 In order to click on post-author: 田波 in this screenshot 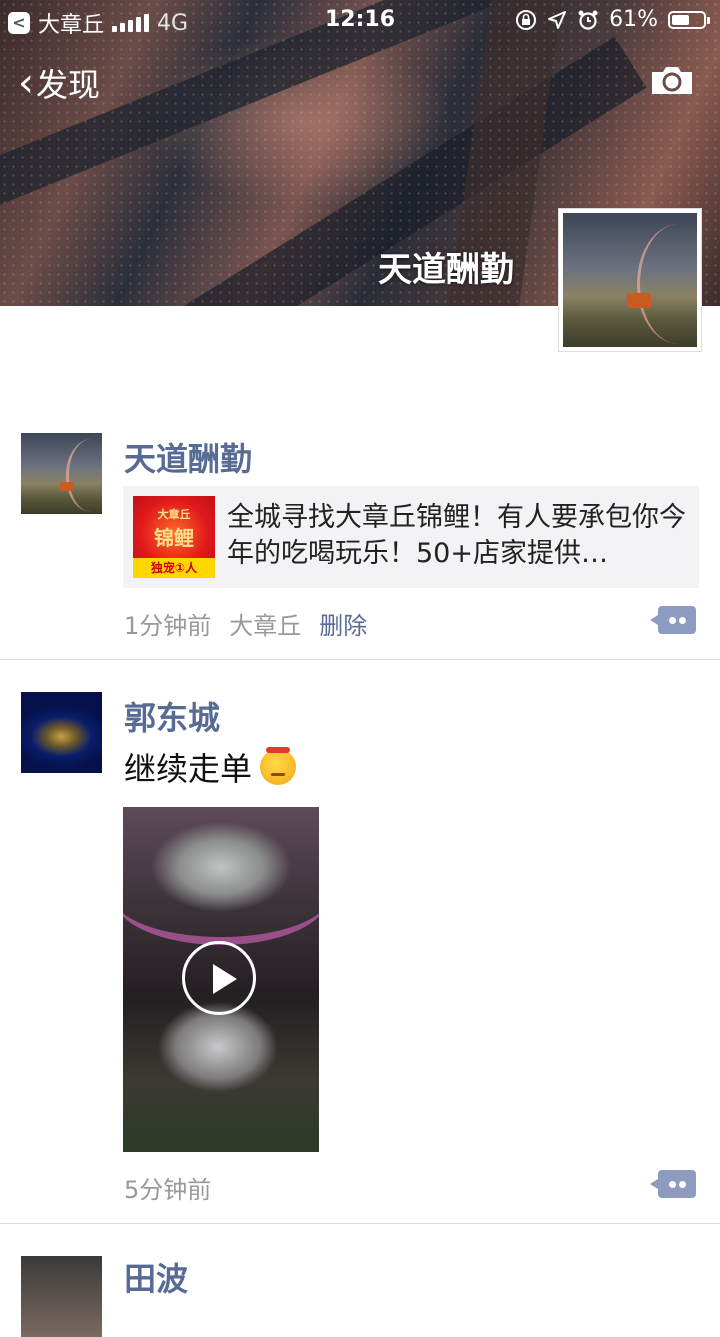, I will do `click(156, 1277)`.